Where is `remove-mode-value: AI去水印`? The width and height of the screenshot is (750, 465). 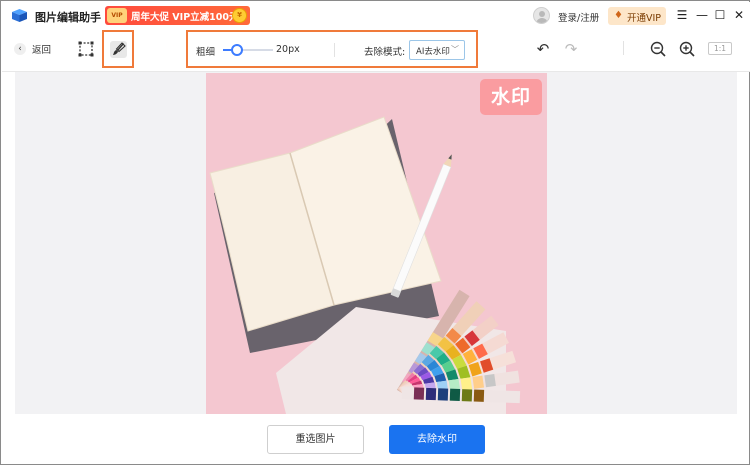 remove-mode-value: AI去水印 is located at coordinates (433, 52).